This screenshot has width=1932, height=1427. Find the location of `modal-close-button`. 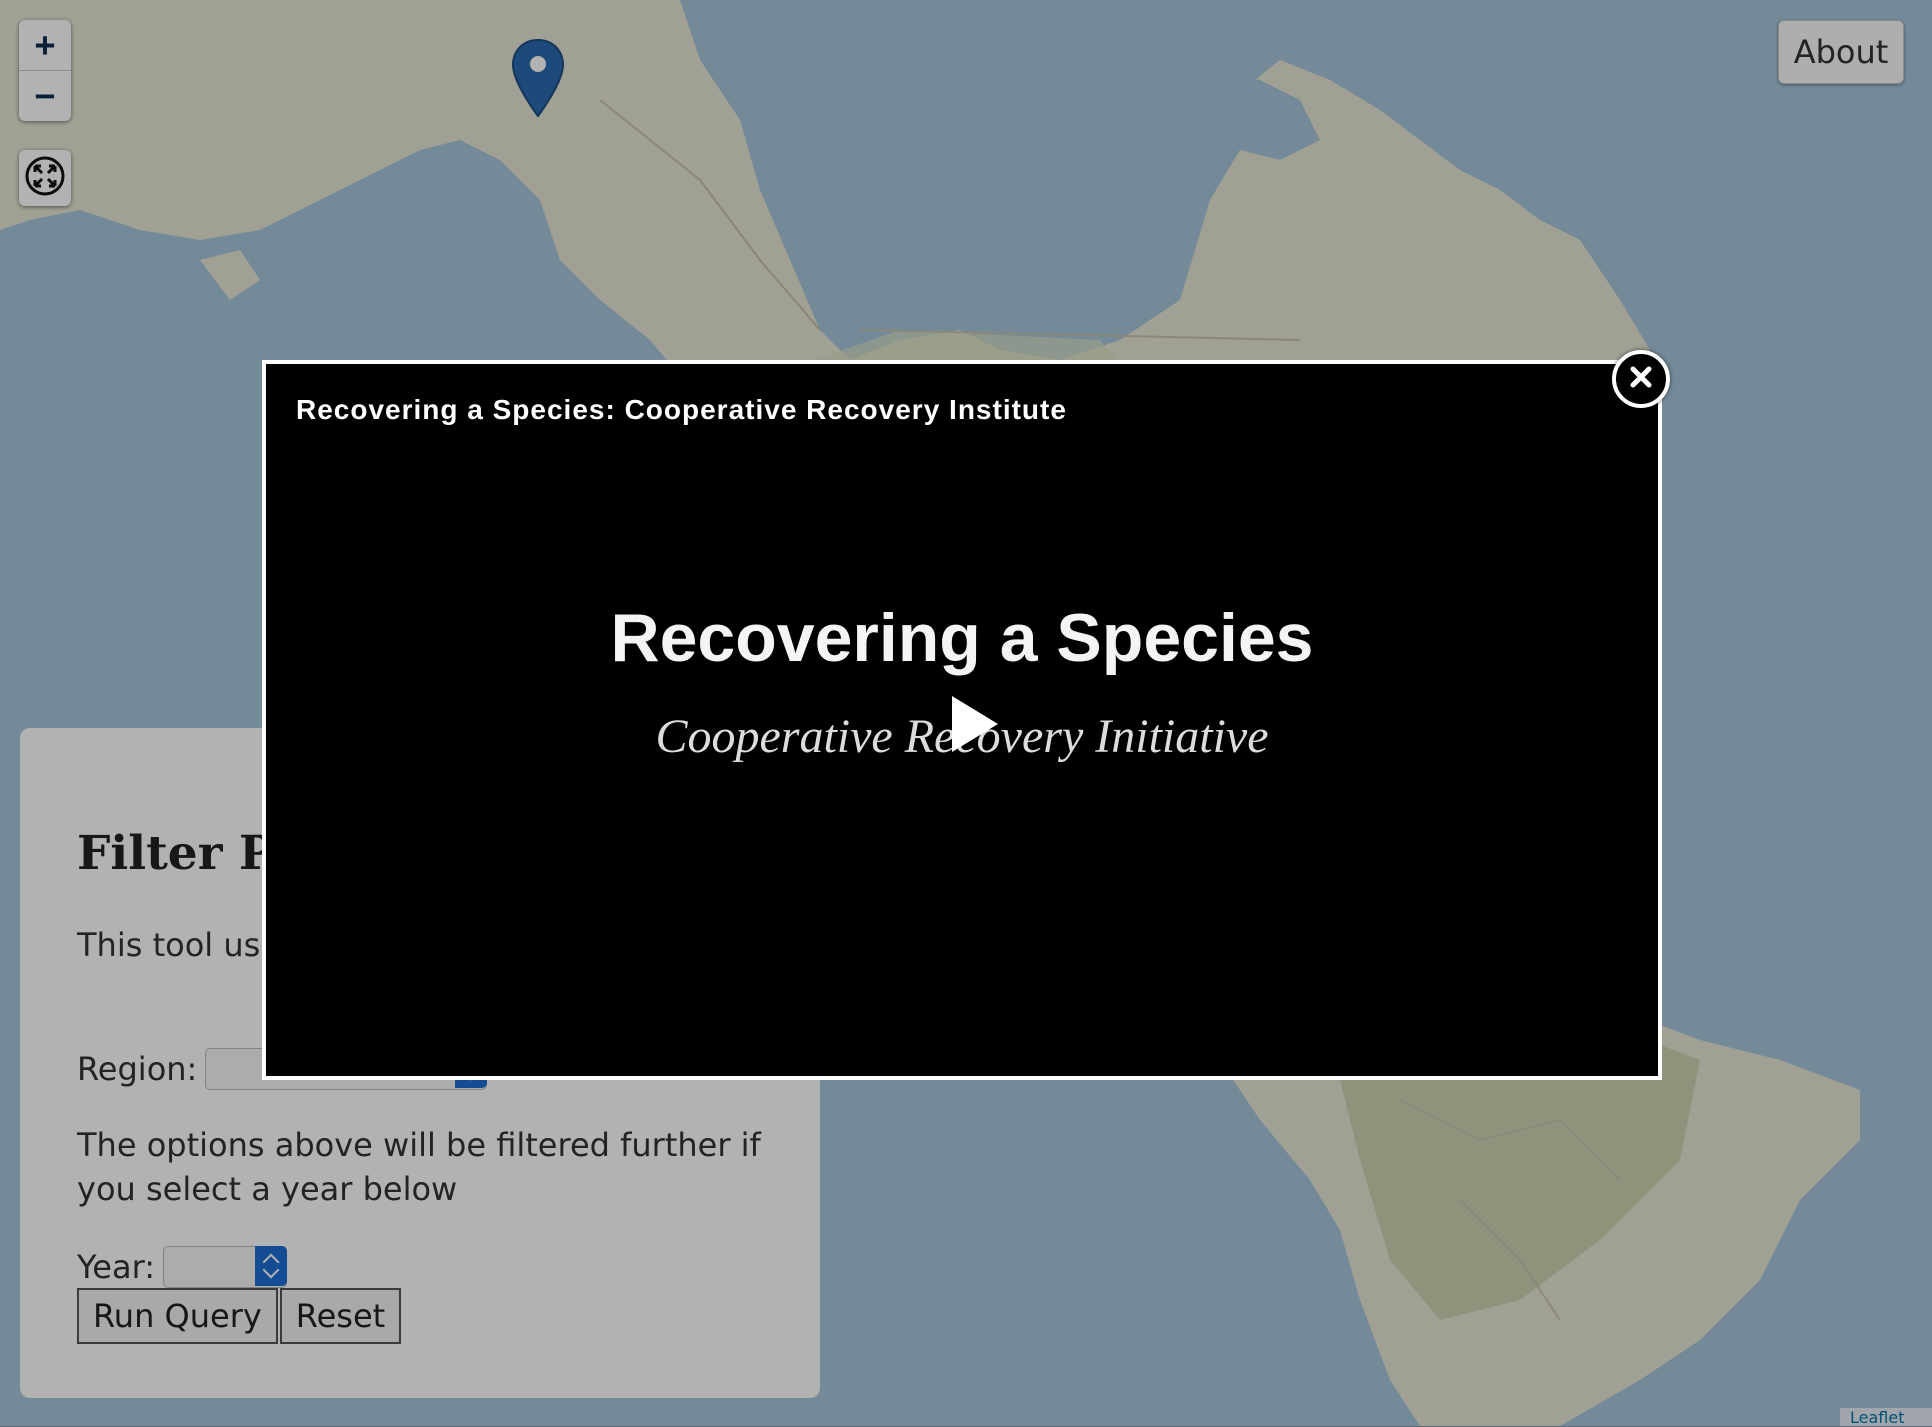

modal-close-button is located at coordinates (1641, 379).